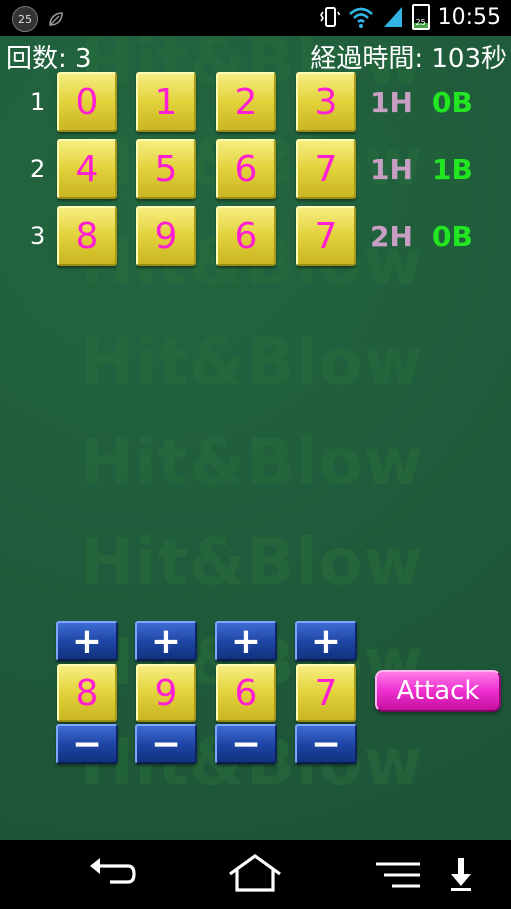 This screenshot has width=511, height=909. I want to click on history-row-number: 2, so click(38, 169).